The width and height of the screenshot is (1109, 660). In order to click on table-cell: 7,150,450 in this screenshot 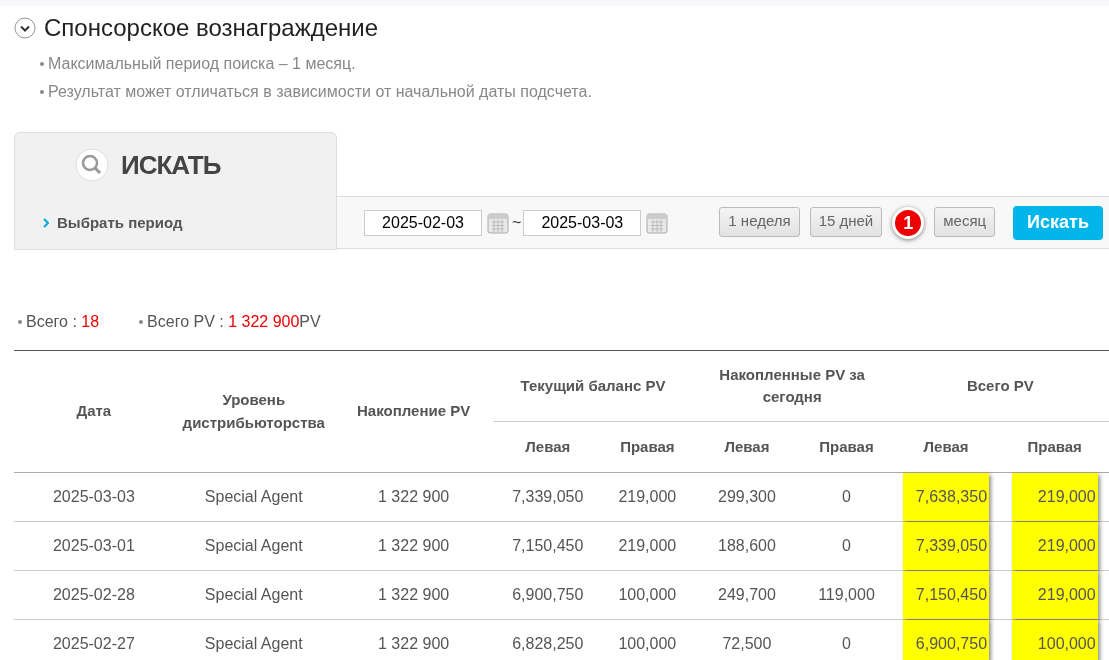, I will do `click(548, 546)`.